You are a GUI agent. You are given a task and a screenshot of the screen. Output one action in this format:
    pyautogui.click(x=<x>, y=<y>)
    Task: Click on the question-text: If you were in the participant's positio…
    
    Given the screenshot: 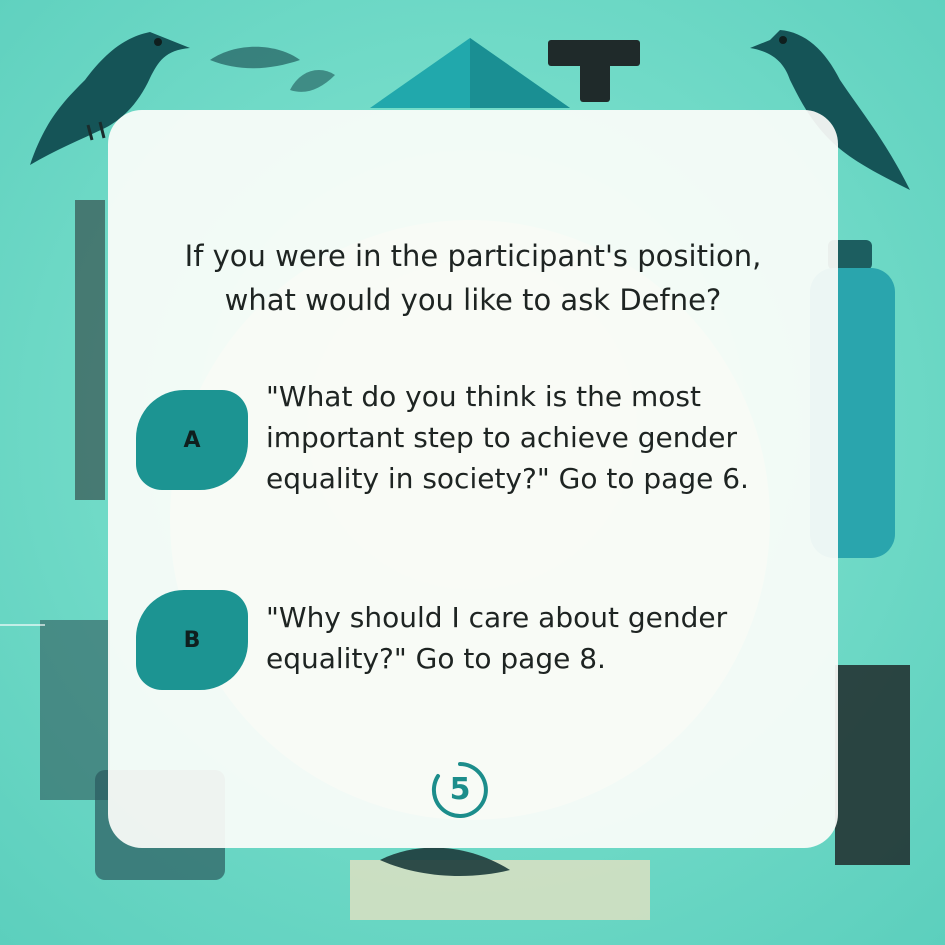 What is the action you would take?
    pyautogui.click(x=473, y=278)
    